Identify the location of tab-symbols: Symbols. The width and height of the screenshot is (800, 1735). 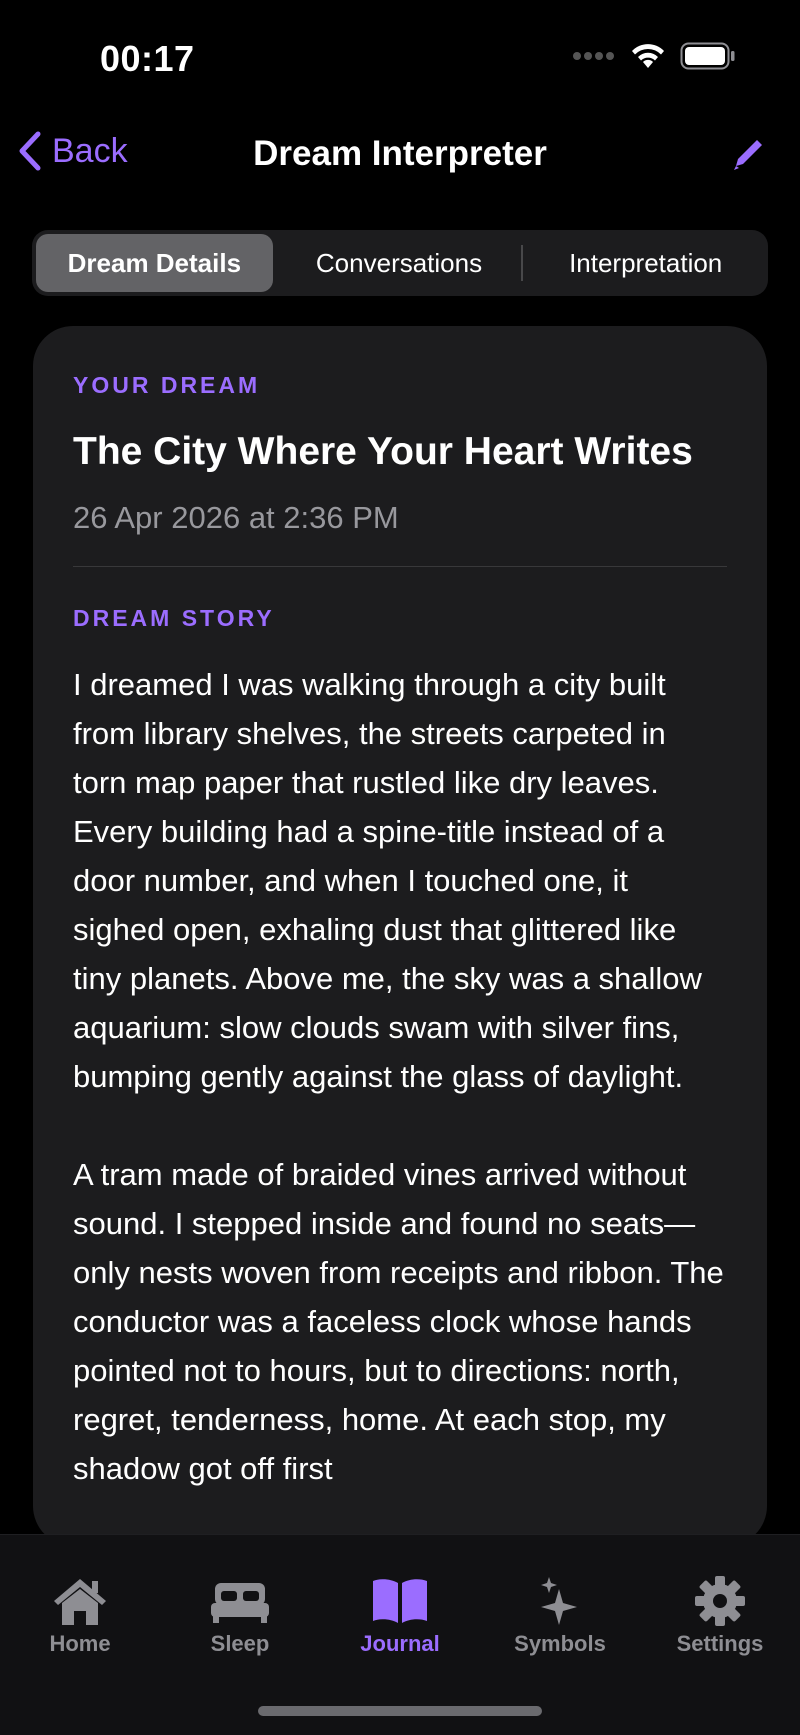
(560, 1616).